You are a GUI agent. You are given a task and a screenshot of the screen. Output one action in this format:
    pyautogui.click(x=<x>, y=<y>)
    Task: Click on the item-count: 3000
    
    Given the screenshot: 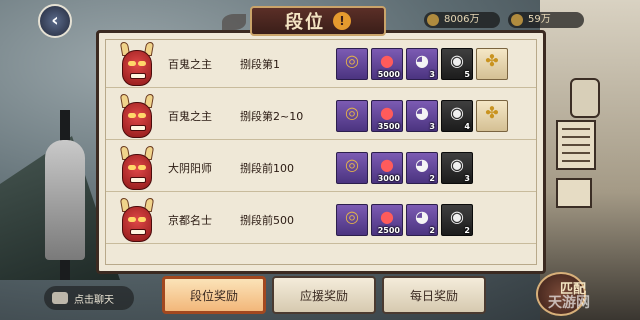 What is the action you would take?
    pyautogui.click(x=388, y=178)
    